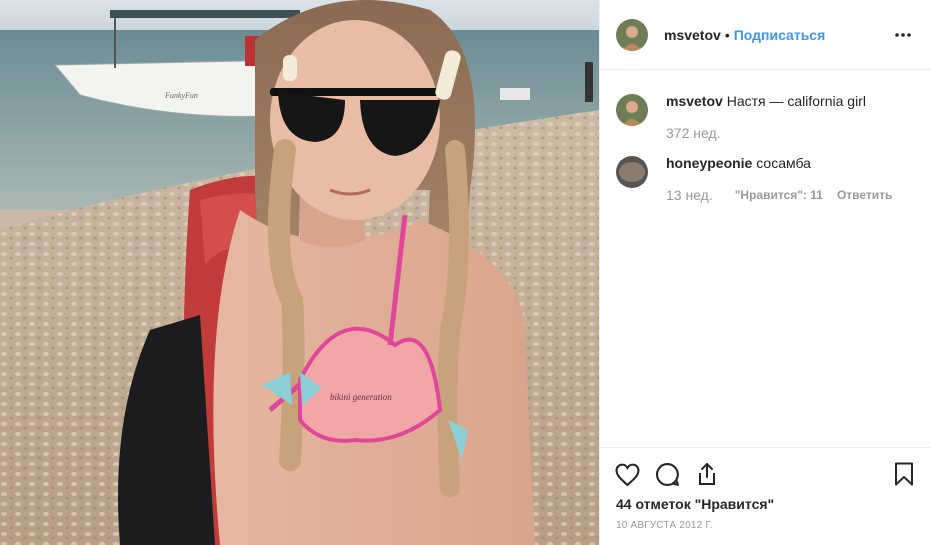 This screenshot has width=931, height=545. I want to click on comment-text: сосамба, so click(783, 163).